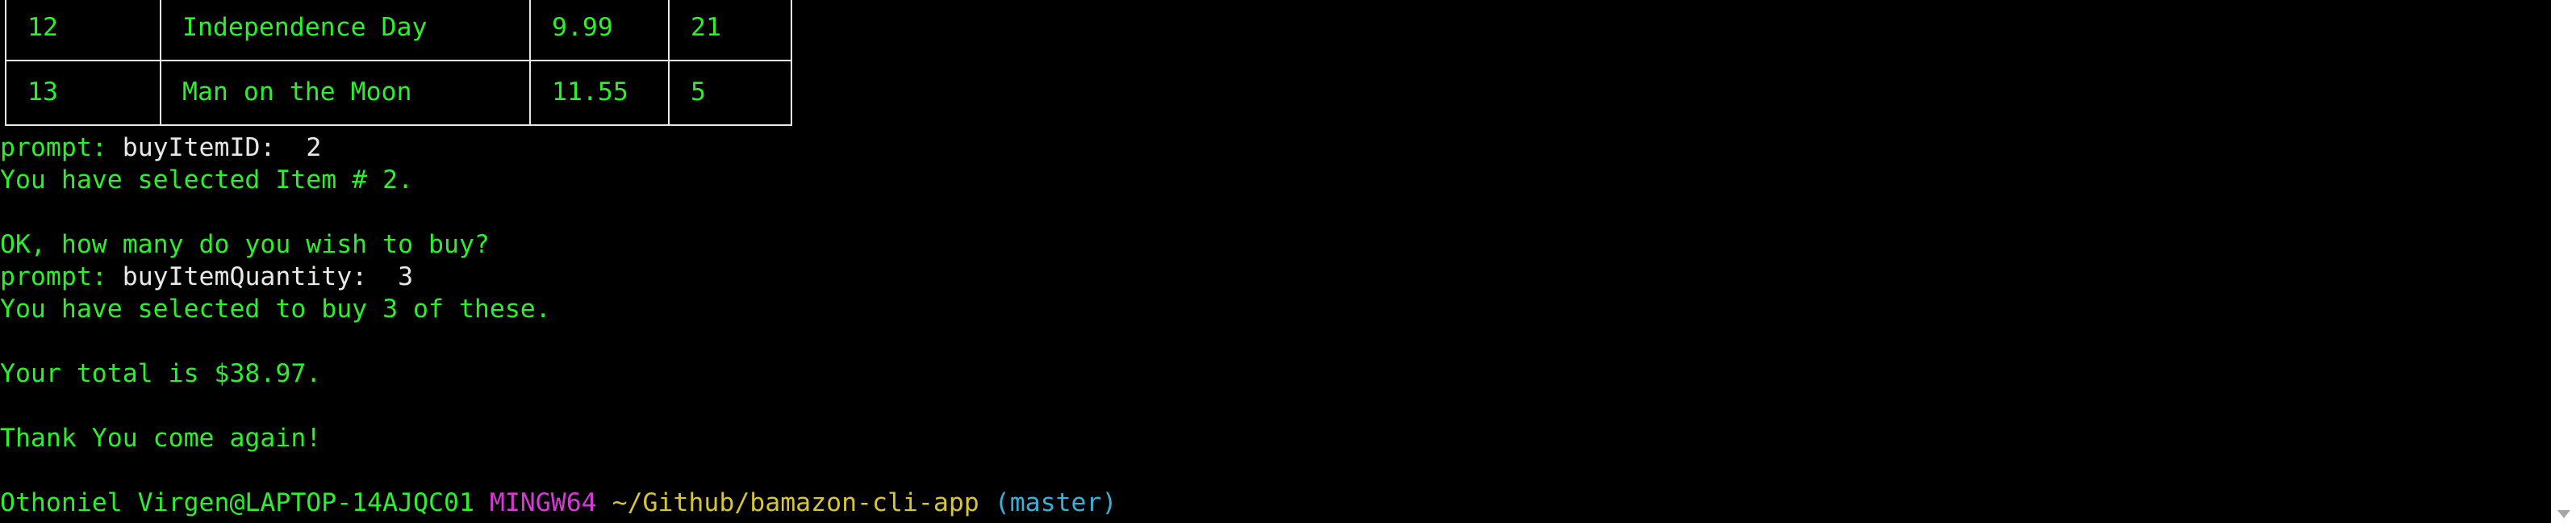  Describe the element at coordinates (599, 93) in the screenshot. I see `price-cell: 11.55` at that location.